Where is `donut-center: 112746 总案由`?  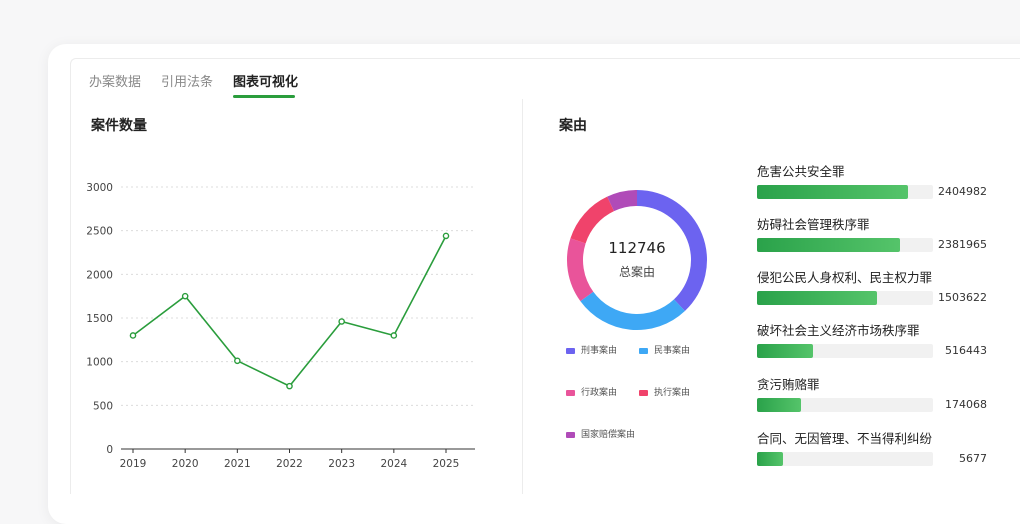 donut-center: 112746 总案由 is located at coordinates (637, 259).